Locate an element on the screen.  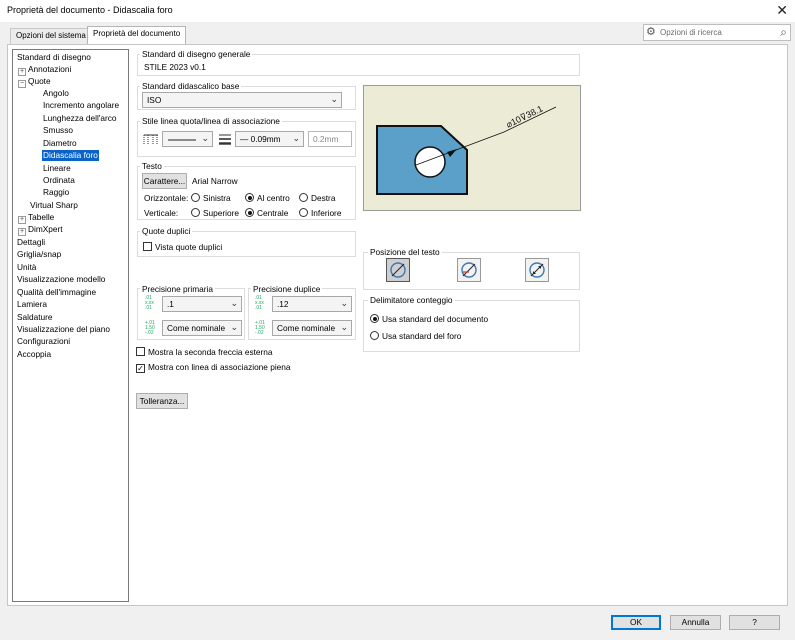
position-angled-icon is located at coordinates (537, 270).